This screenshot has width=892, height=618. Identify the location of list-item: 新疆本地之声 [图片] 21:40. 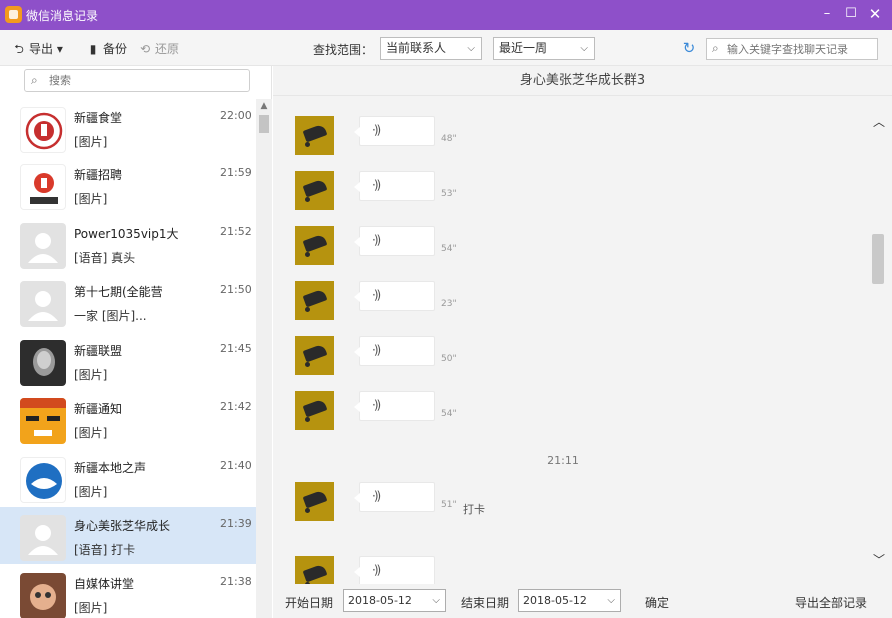
(128, 477).